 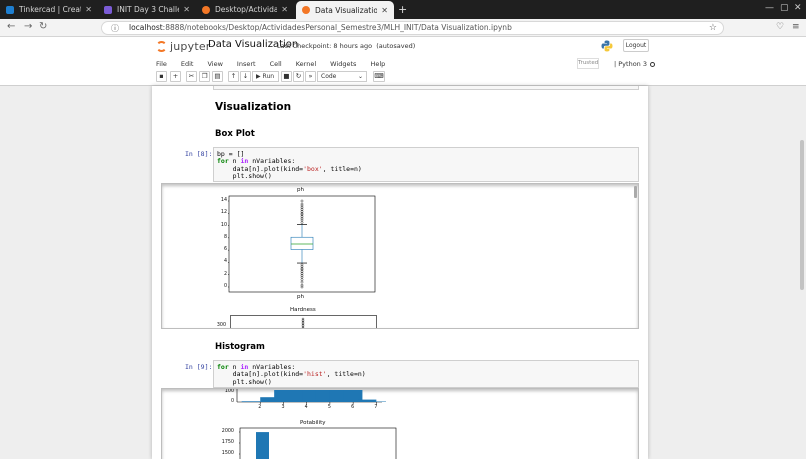 What do you see at coordinates (306, 407) in the screenshot?
I see `hist-xtick-label: 4` at bounding box center [306, 407].